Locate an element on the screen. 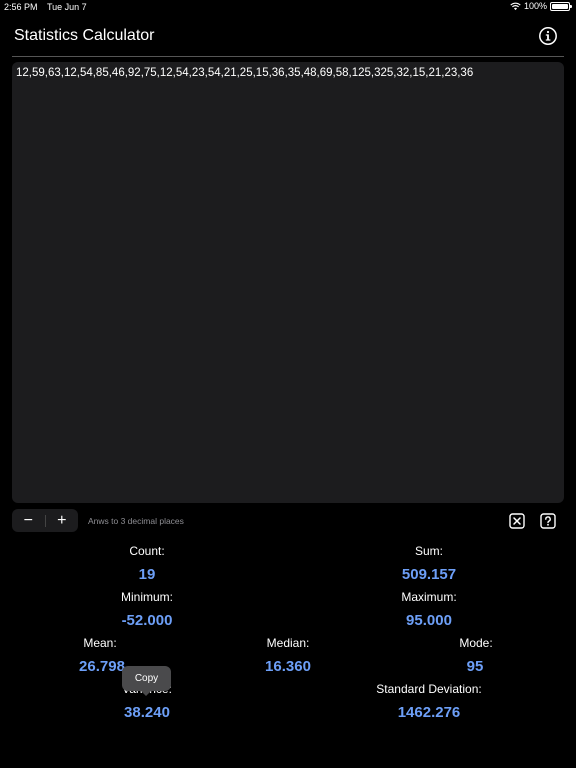 The height and width of the screenshot is (768, 576). decimal-stepper: − + is located at coordinates (45, 520).